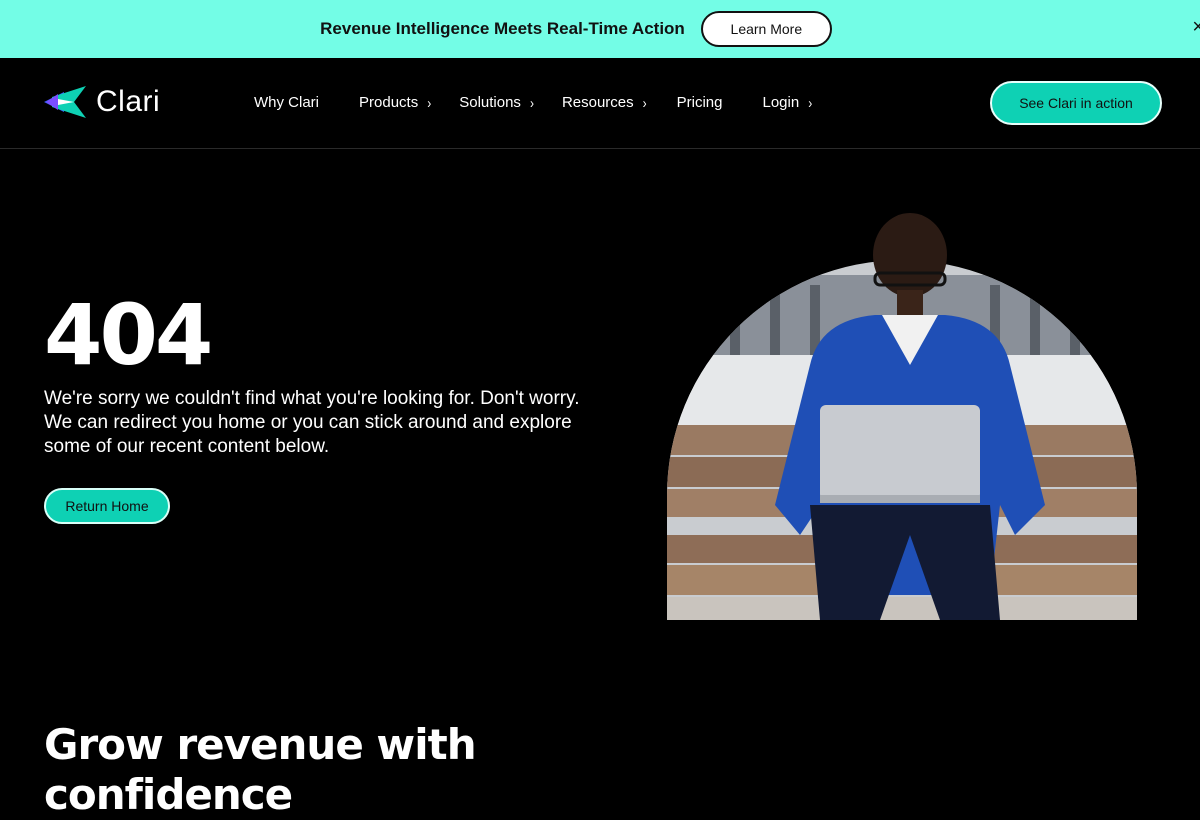 This screenshot has height=820, width=1200. I want to click on nav-item-products: Products ›, so click(395, 102).